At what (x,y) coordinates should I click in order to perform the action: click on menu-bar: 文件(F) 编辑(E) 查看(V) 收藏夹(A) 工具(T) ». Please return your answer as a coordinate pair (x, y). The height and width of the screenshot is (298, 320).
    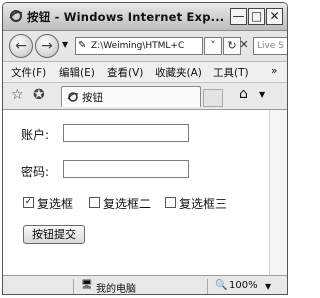
    Looking at the image, I should click on (145, 72).